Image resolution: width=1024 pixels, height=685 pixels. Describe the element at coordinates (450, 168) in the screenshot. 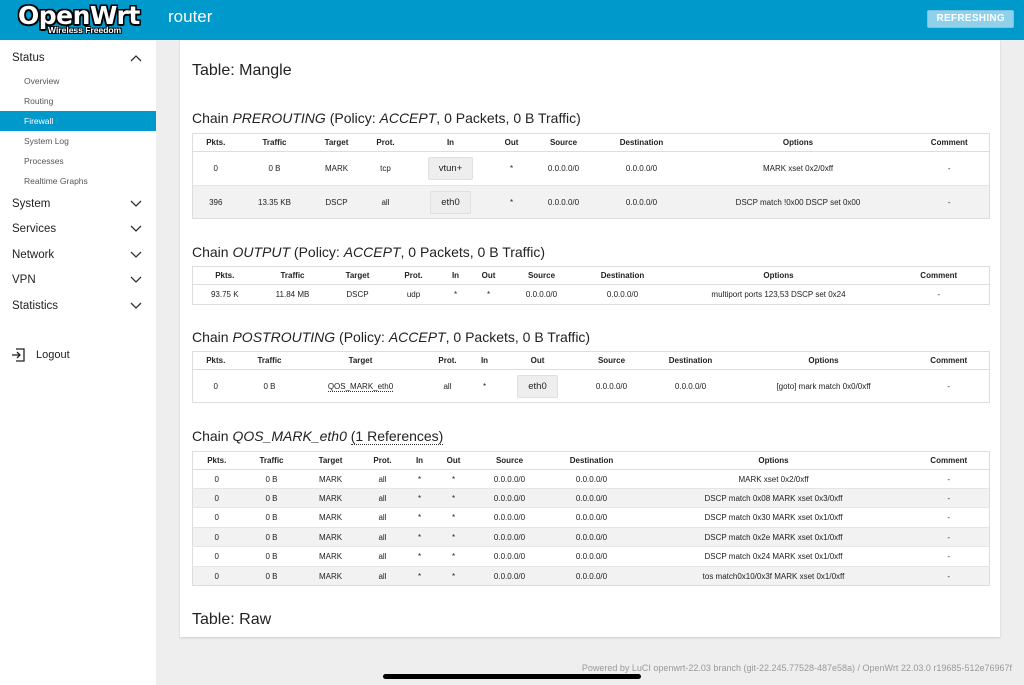

I see `interface-button-vtun: vtun+` at that location.